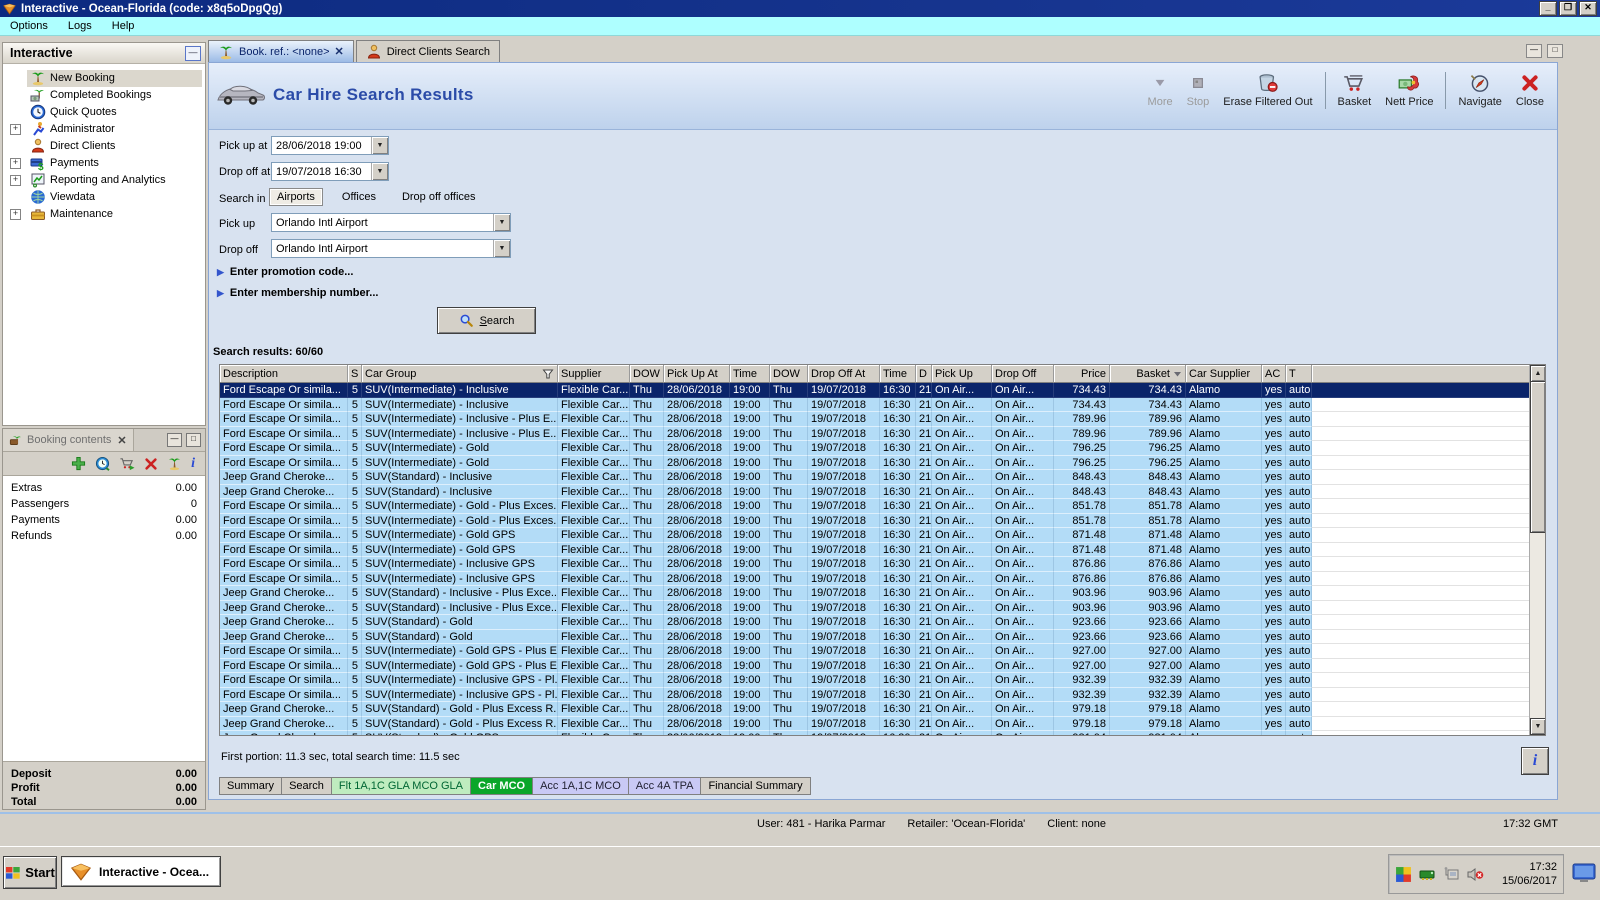 Image resolution: width=1600 pixels, height=900 pixels. What do you see at coordinates (1475, 874) in the screenshot?
I see `volume-muted-tray-icon` at bounding box center [1475, 874].